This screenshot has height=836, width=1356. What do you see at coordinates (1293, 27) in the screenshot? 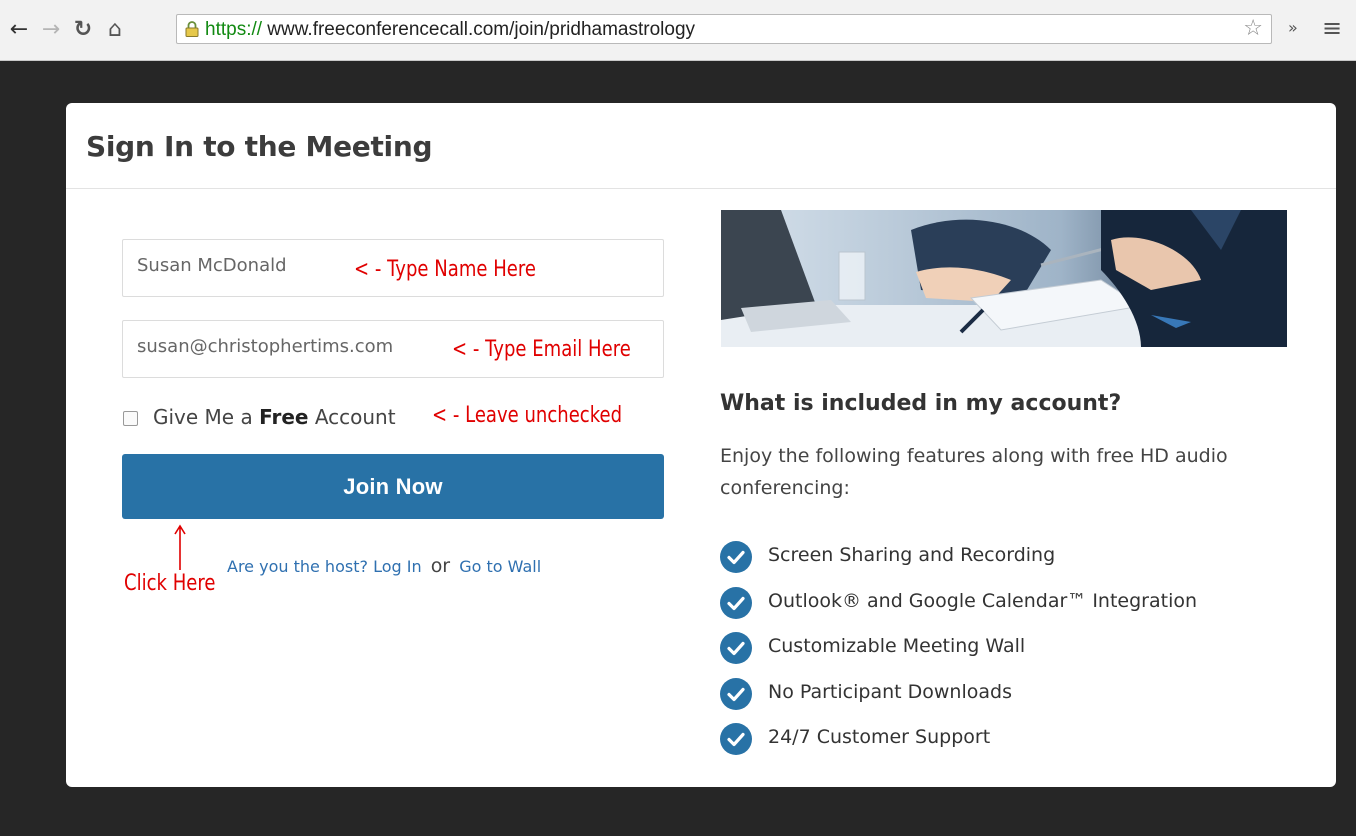
I see `overflow-icon: »` at bounding box center [1293, 27].